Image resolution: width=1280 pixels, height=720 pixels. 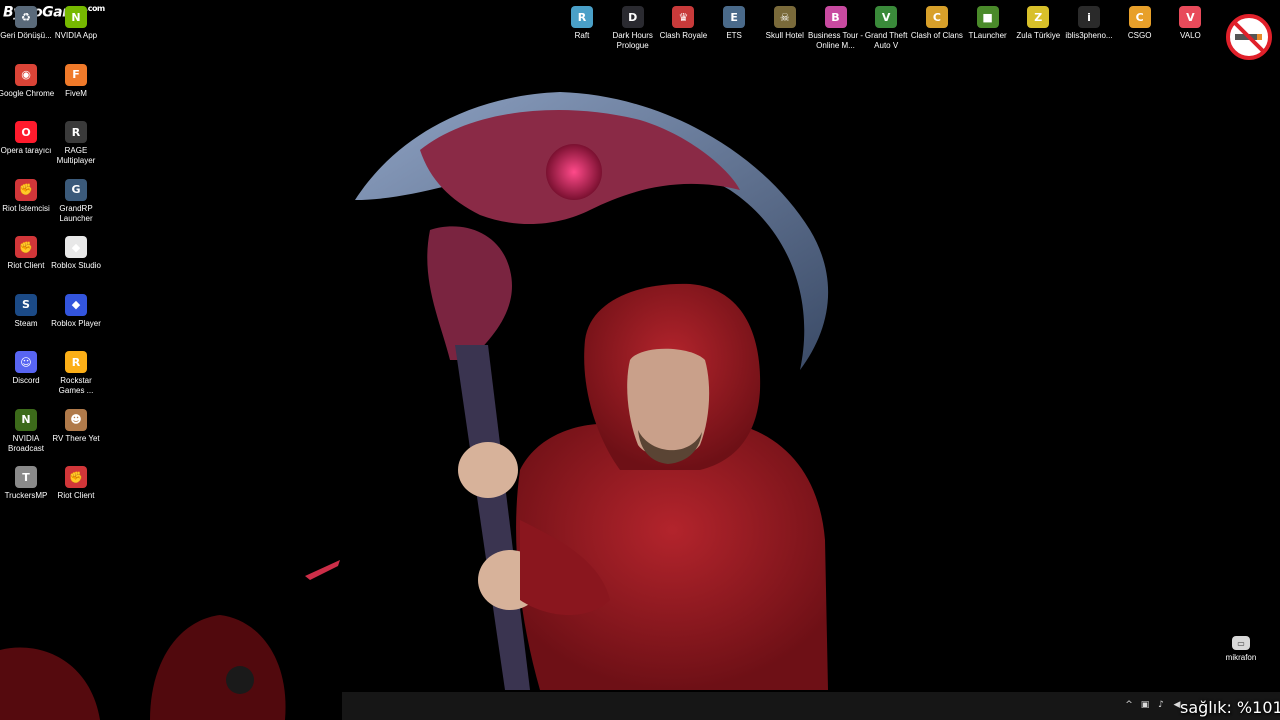 I want to click on desktop-icon-discord: ☺ Discord, so click(x=26, y=368).